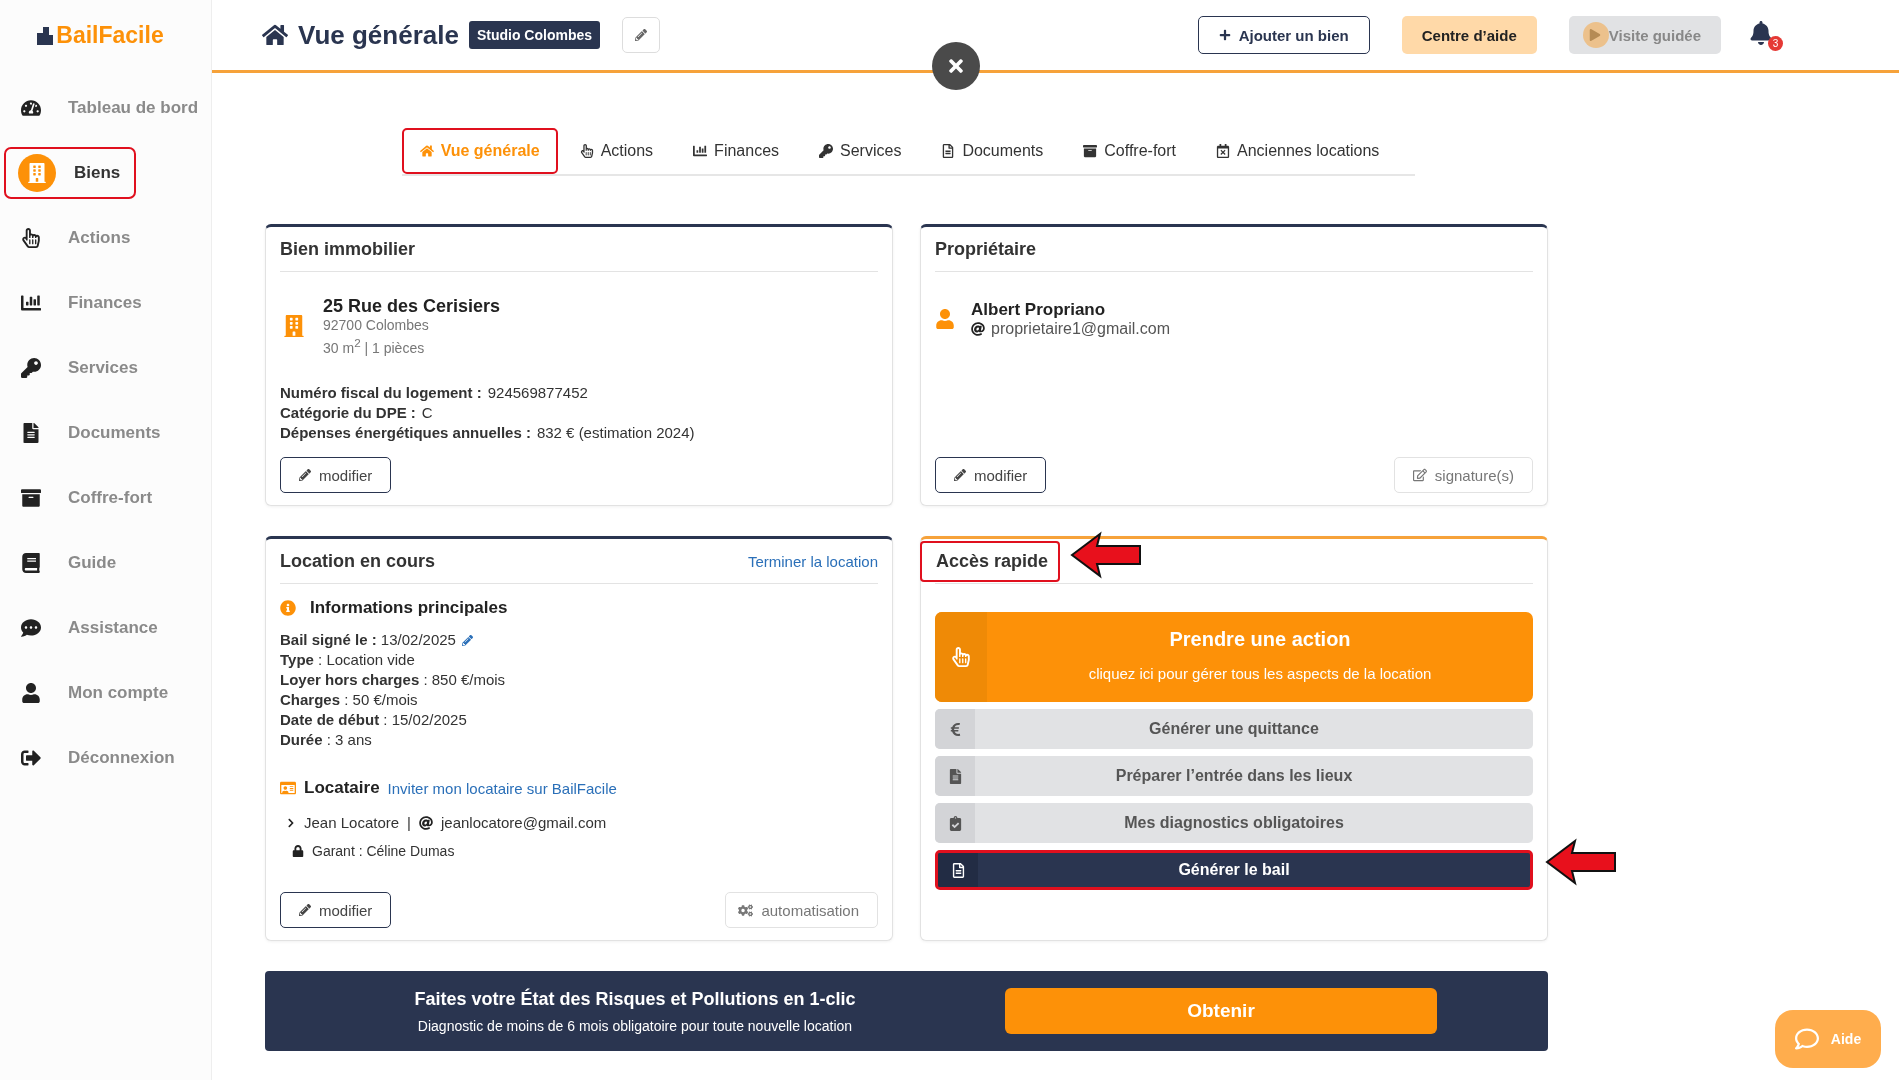  Describe the element at coordinates (1223, 151) in the screenshot. I see `calendar-icon` at that location.